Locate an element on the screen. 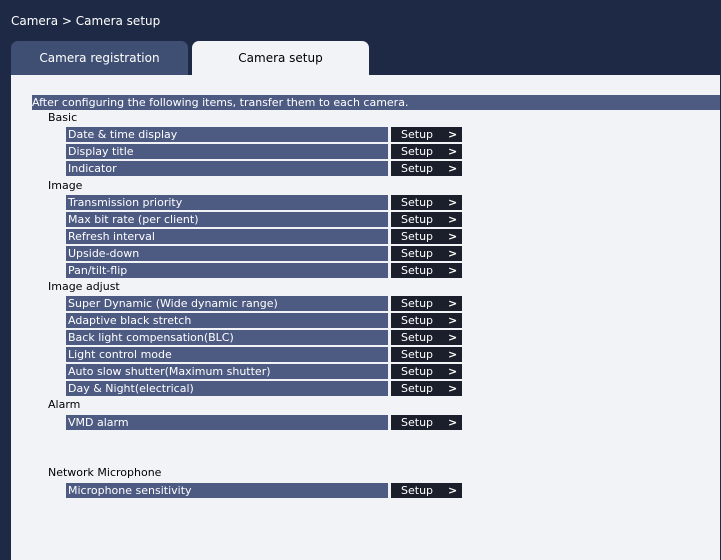 The width and height of the screenshot is (721, 560). setup-button-microphone-sensitivity: Setup > is located at coordinates (426, 490).